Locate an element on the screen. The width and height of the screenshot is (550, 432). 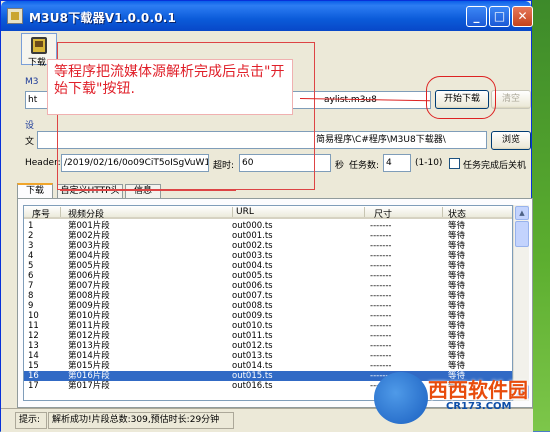
row-index: 4 is located at coordinates (31, 256).